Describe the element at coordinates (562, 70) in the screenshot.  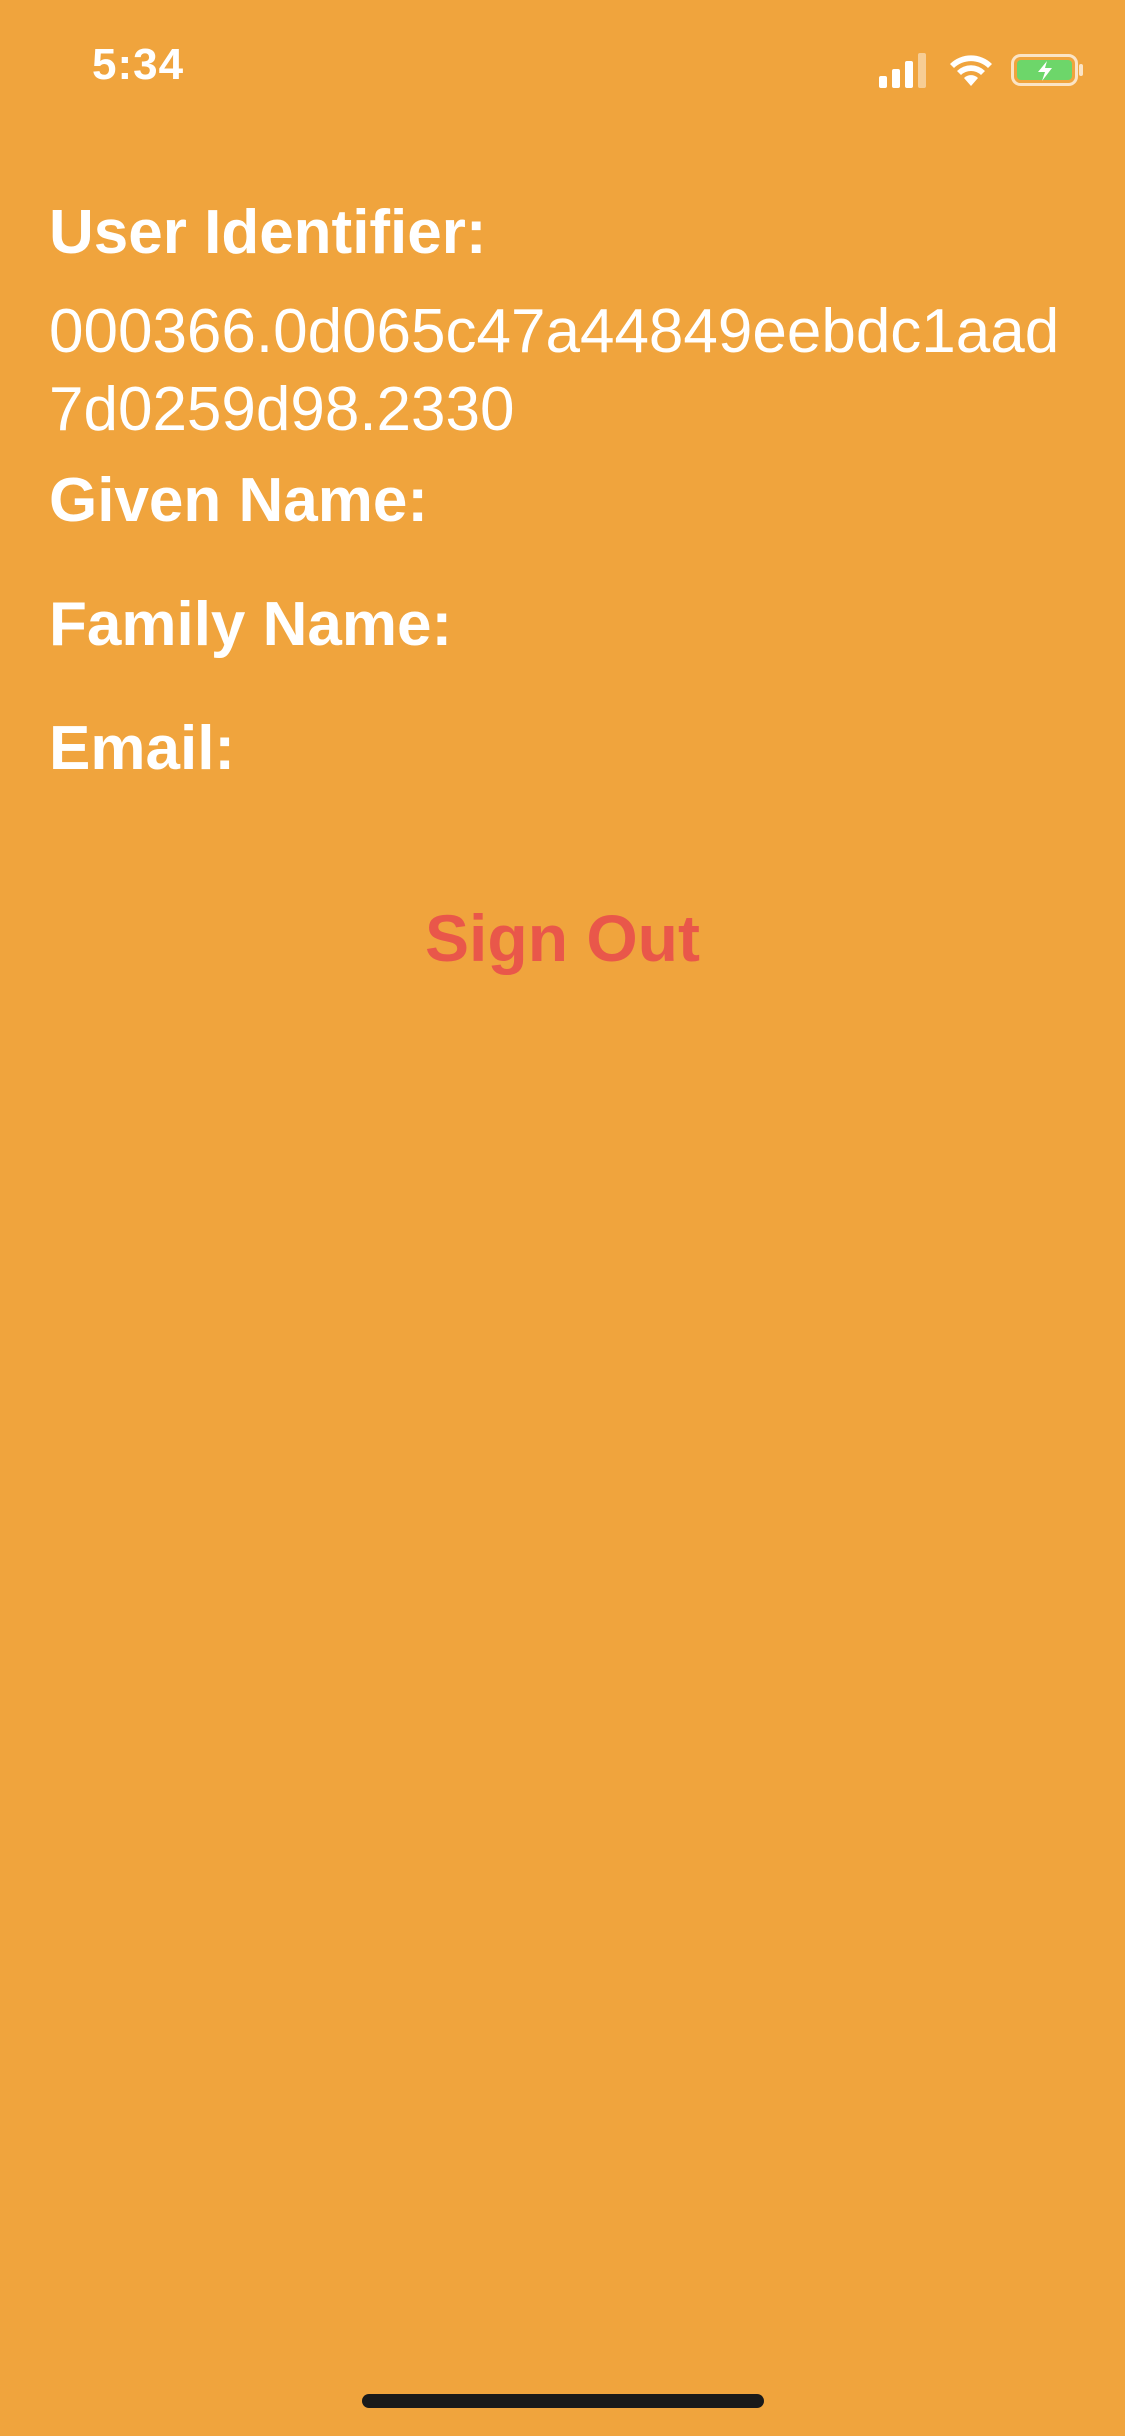
I see `status-bar: 5:34` at that location.